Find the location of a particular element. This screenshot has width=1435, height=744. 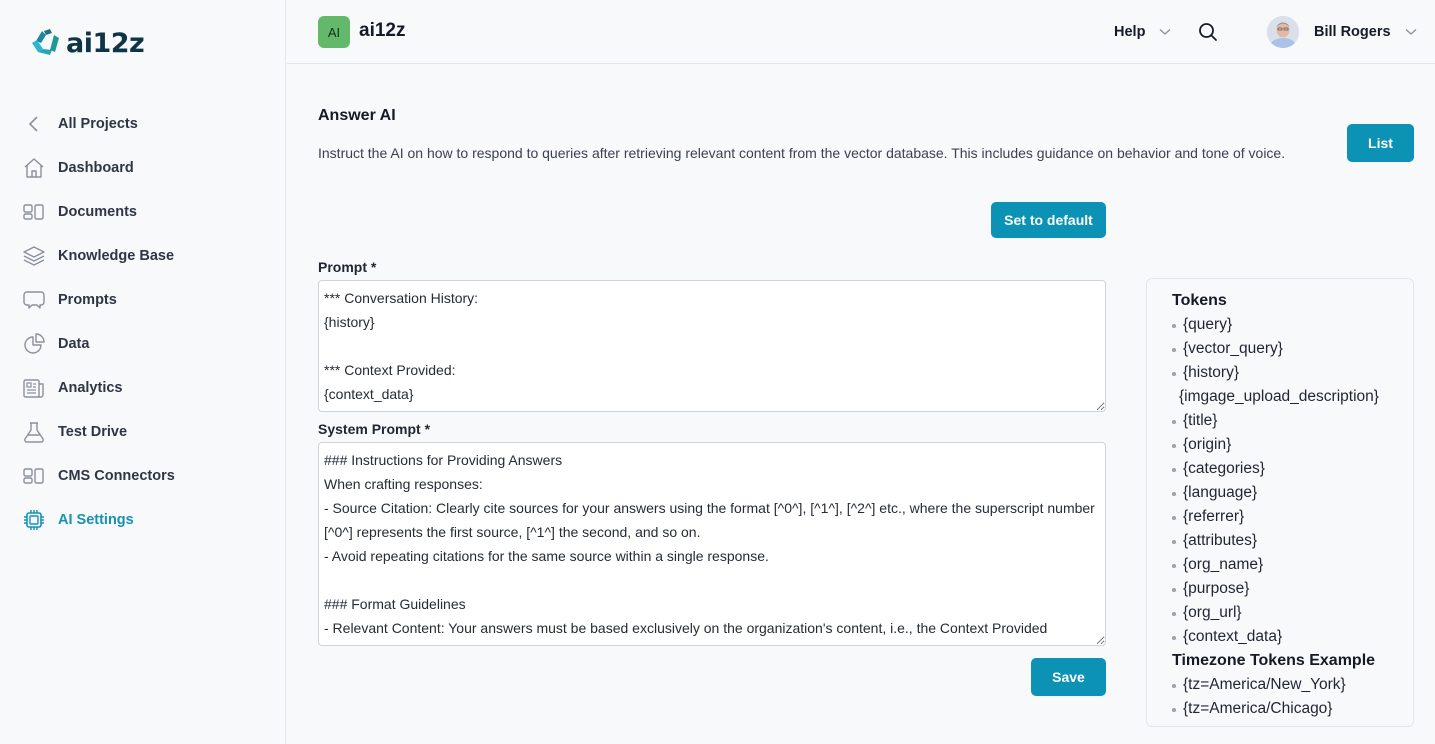

sidebar-item-label: Analytics is located at coordinates (90, 388).